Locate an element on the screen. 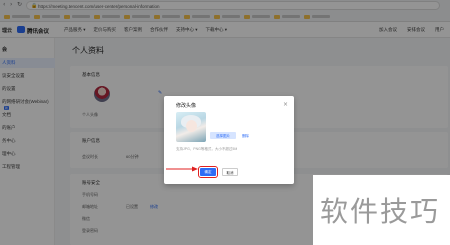  cancel-button: 取消 is located at coordinates (230, 172).